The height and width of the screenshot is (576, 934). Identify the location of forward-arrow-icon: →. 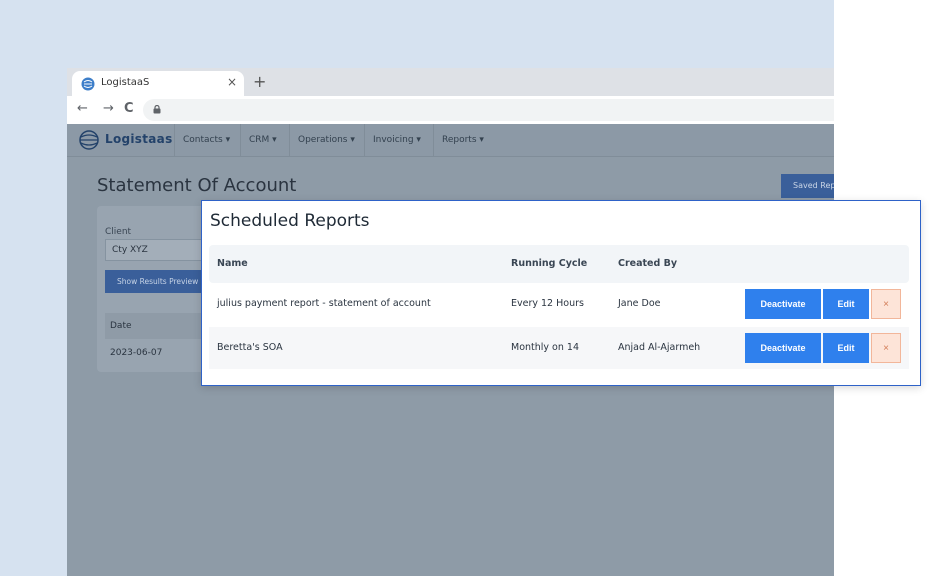
(108, 108).